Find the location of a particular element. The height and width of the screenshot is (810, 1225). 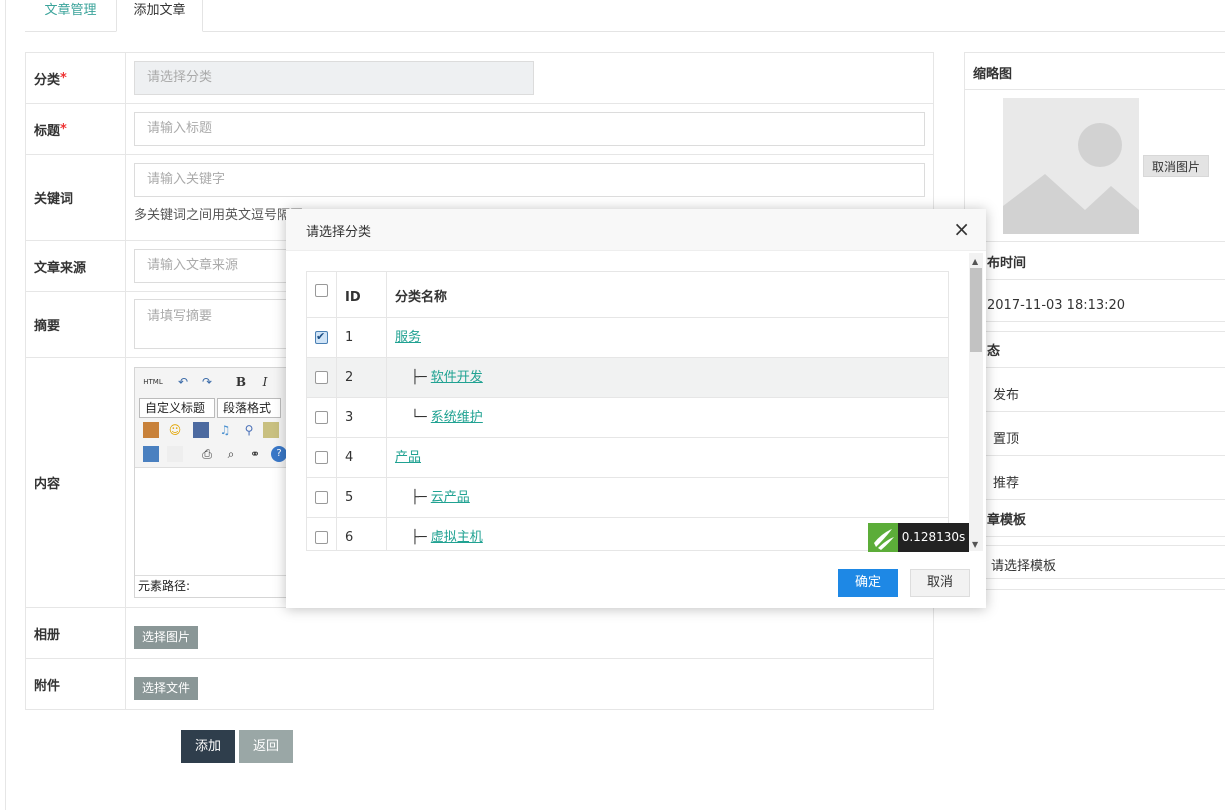

status-option-publish: 发布 is located at coordinates (1095, 393).